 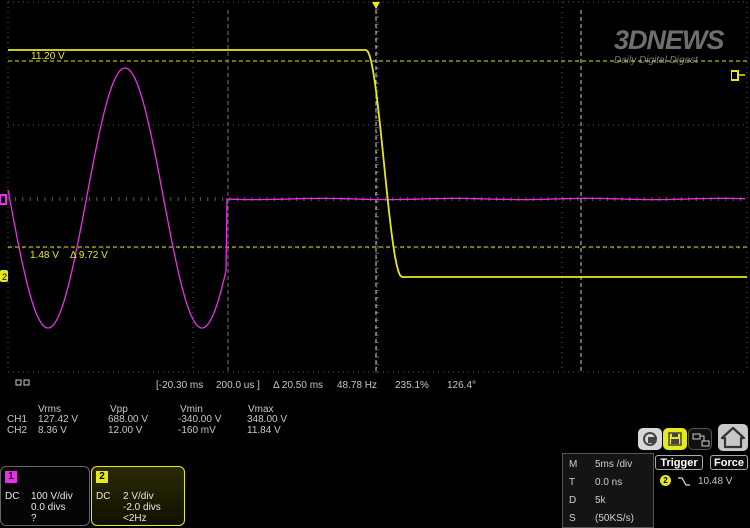 What do you see at coordinates (102, 477) in the screenshot?
I see `channel-2-number: 2` at bounding box center [102, 477].